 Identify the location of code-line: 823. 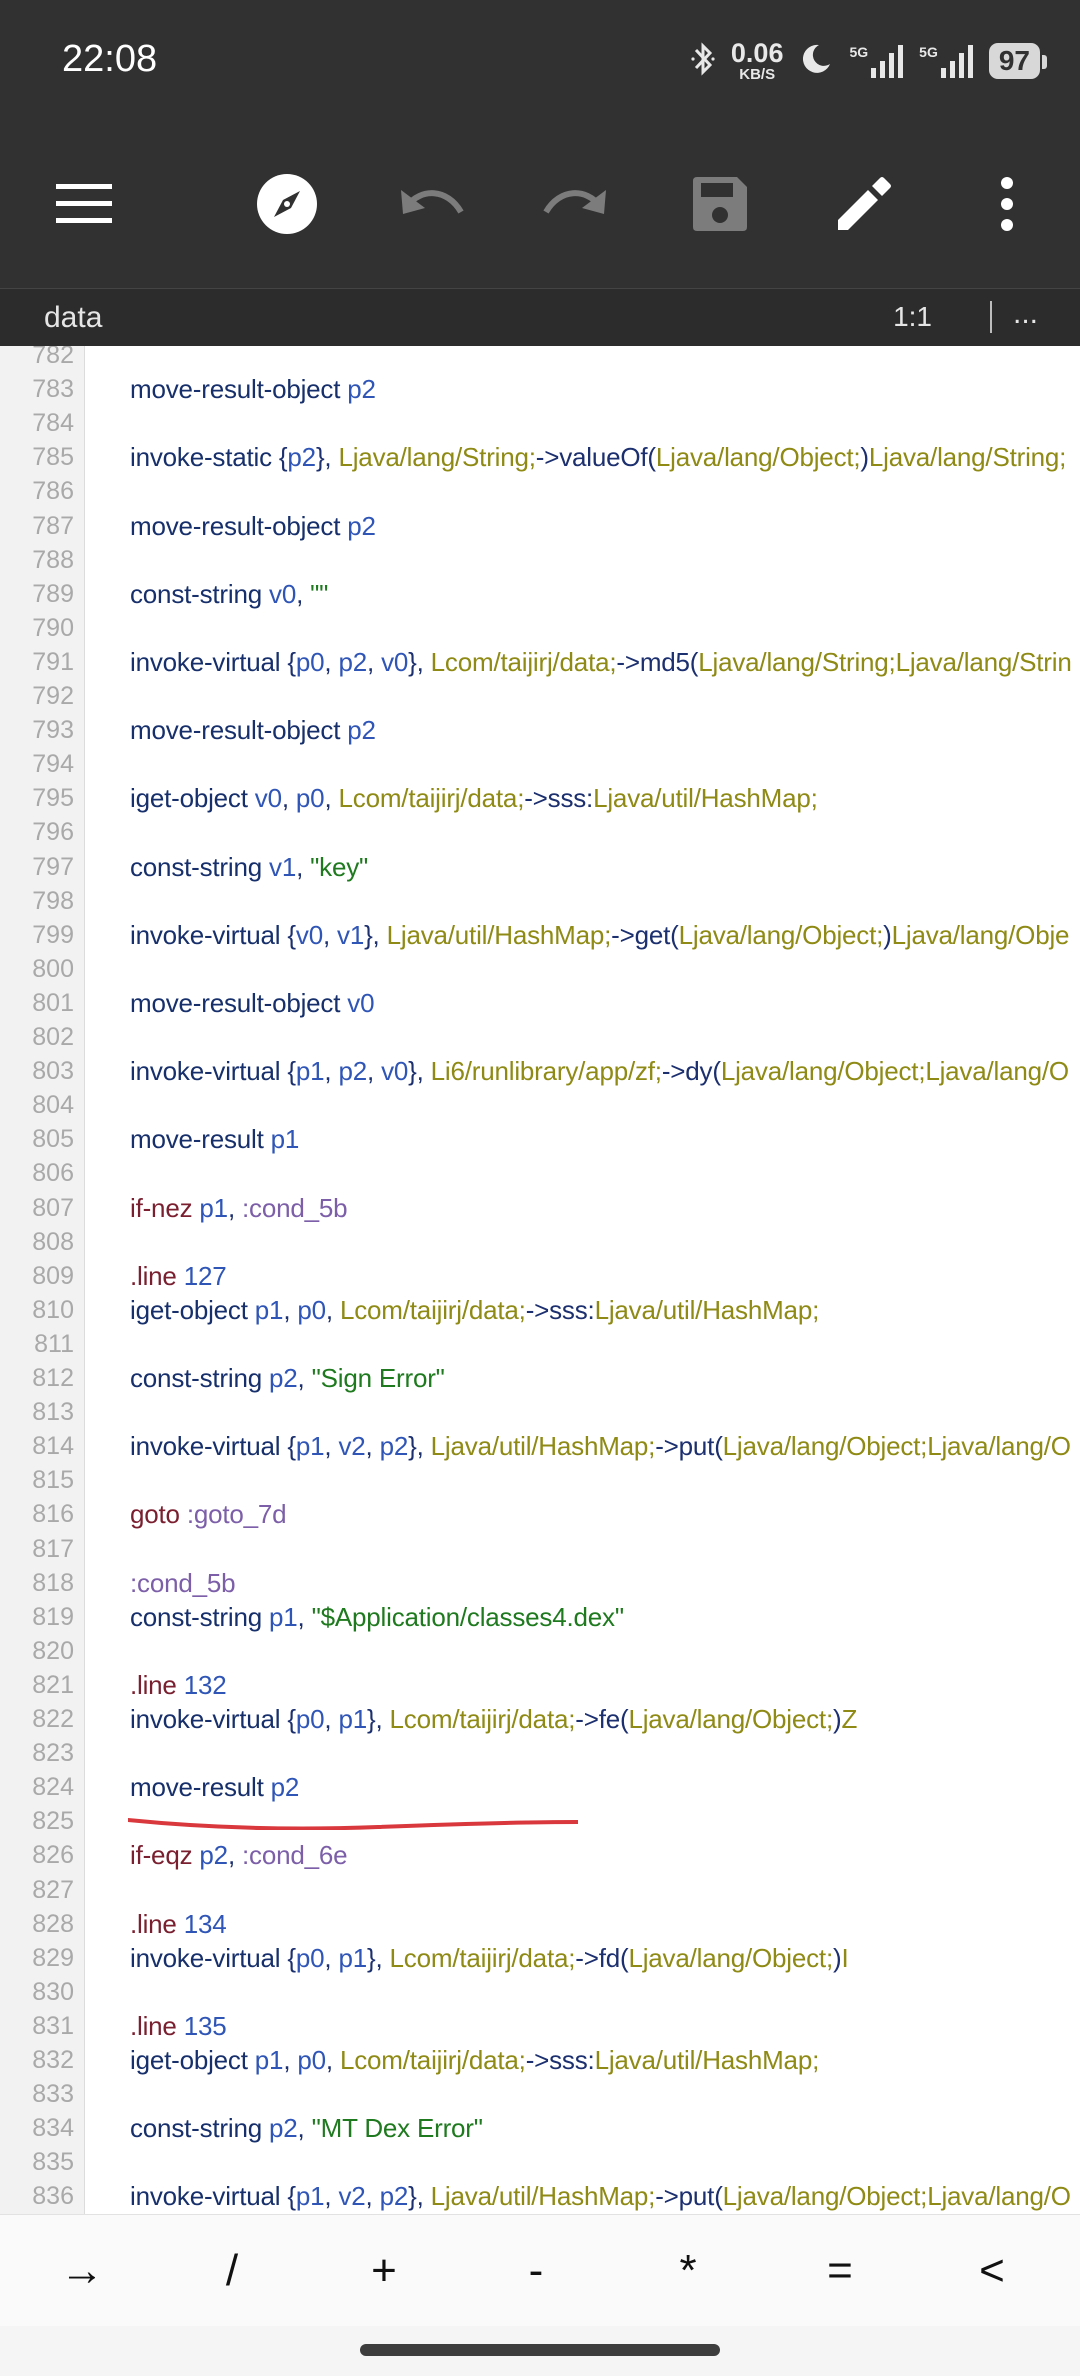
(540, 1753).